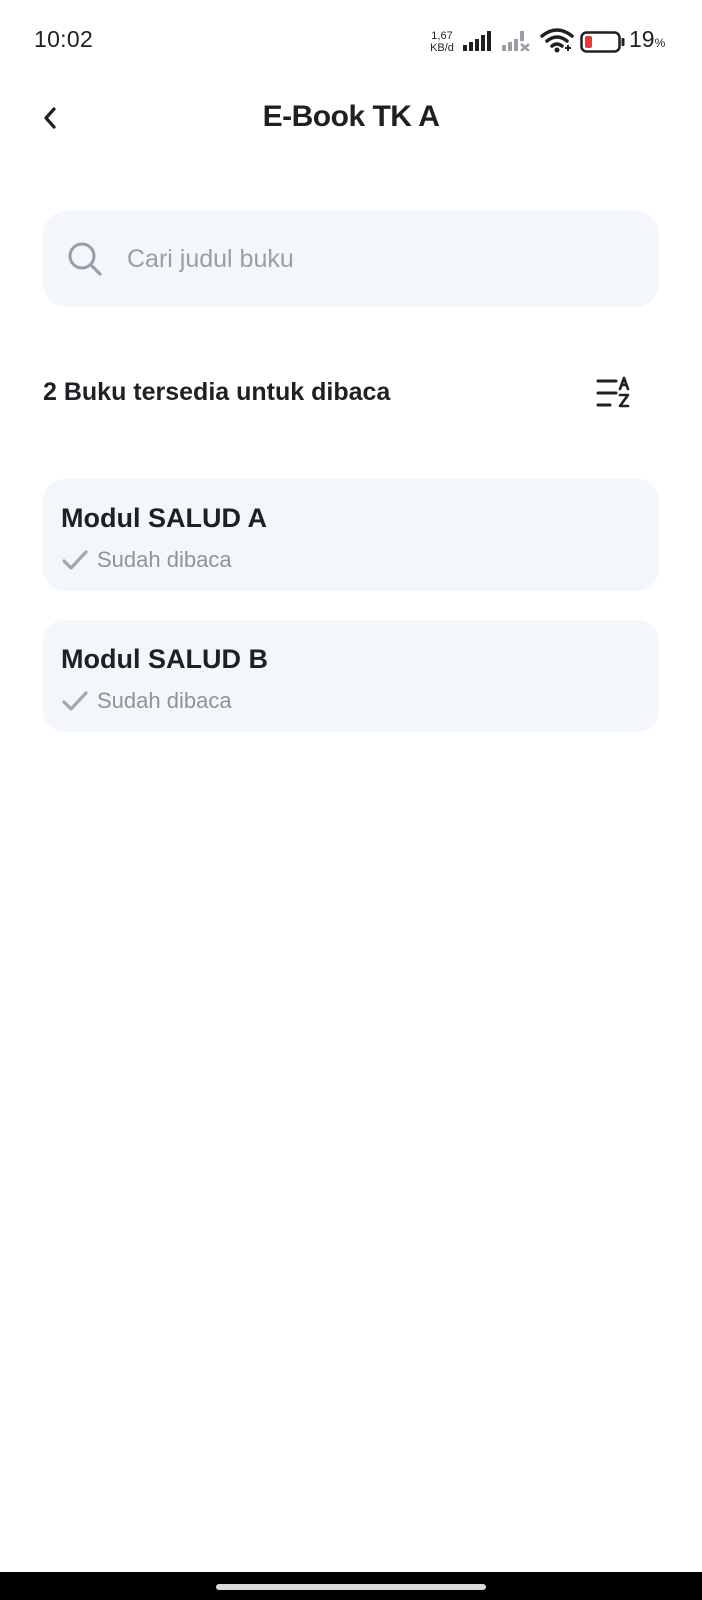 This screenshot has height=1600, width=702. Describe the element at coordinates (351, 676) in the screenshot. I see `book-list-item: Modul SALUD B Sudah dibaca` at that location.